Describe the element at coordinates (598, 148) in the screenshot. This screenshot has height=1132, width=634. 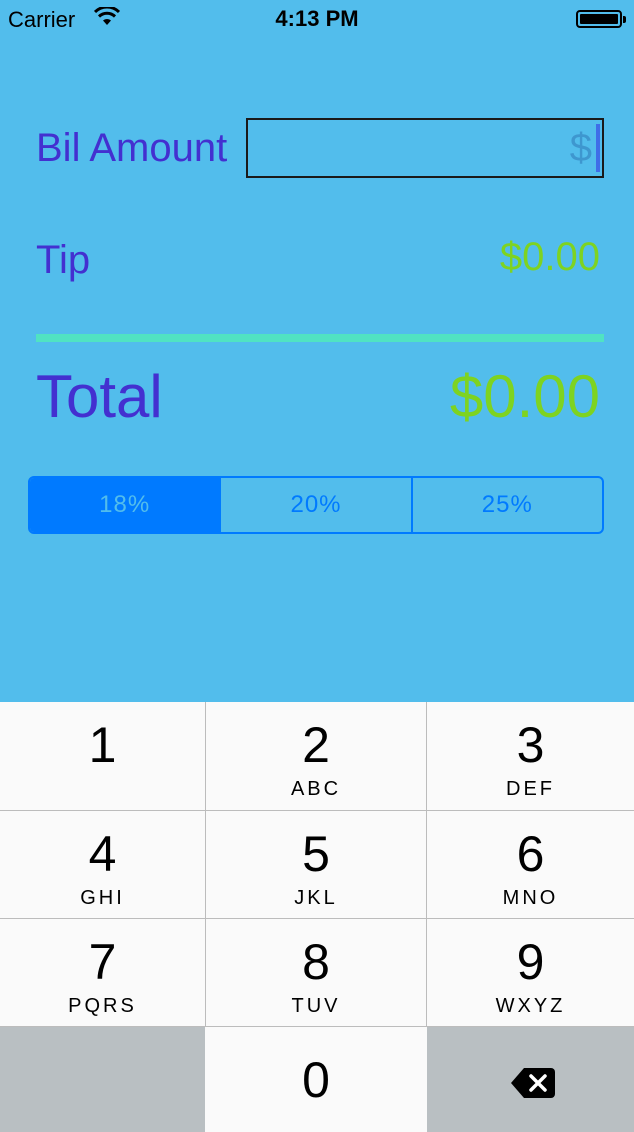
I see `text-cursor` at that location.